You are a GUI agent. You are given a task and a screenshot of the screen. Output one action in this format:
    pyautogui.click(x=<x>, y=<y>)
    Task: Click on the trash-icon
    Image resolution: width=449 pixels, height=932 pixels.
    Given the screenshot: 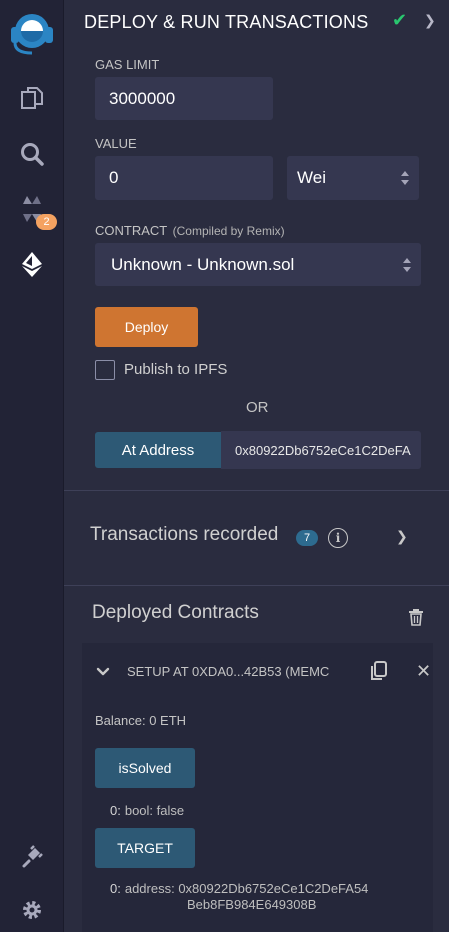 What is the action you would take?
    pyautogui.click(x=416, y=617)
    